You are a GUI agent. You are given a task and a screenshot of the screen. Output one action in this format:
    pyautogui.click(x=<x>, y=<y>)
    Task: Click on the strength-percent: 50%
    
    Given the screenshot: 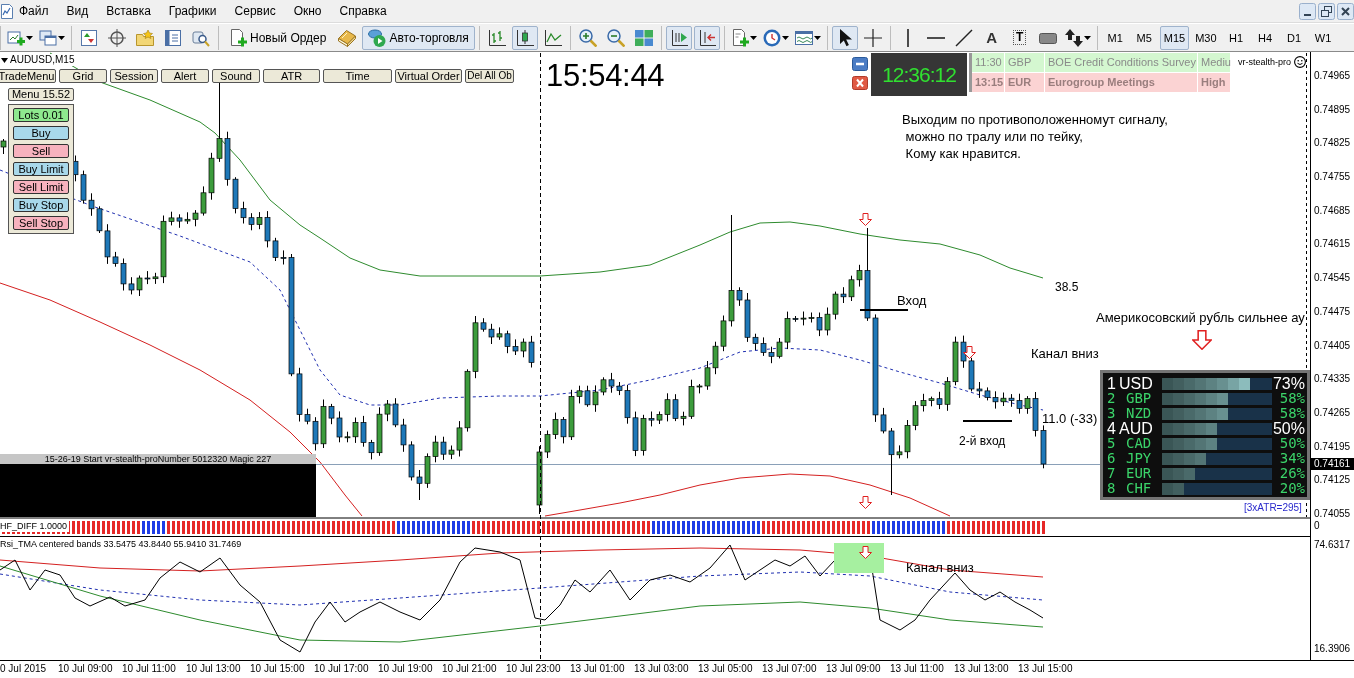 What is the action you would take?
    pyautogui.click(x=1289, y=428)
    